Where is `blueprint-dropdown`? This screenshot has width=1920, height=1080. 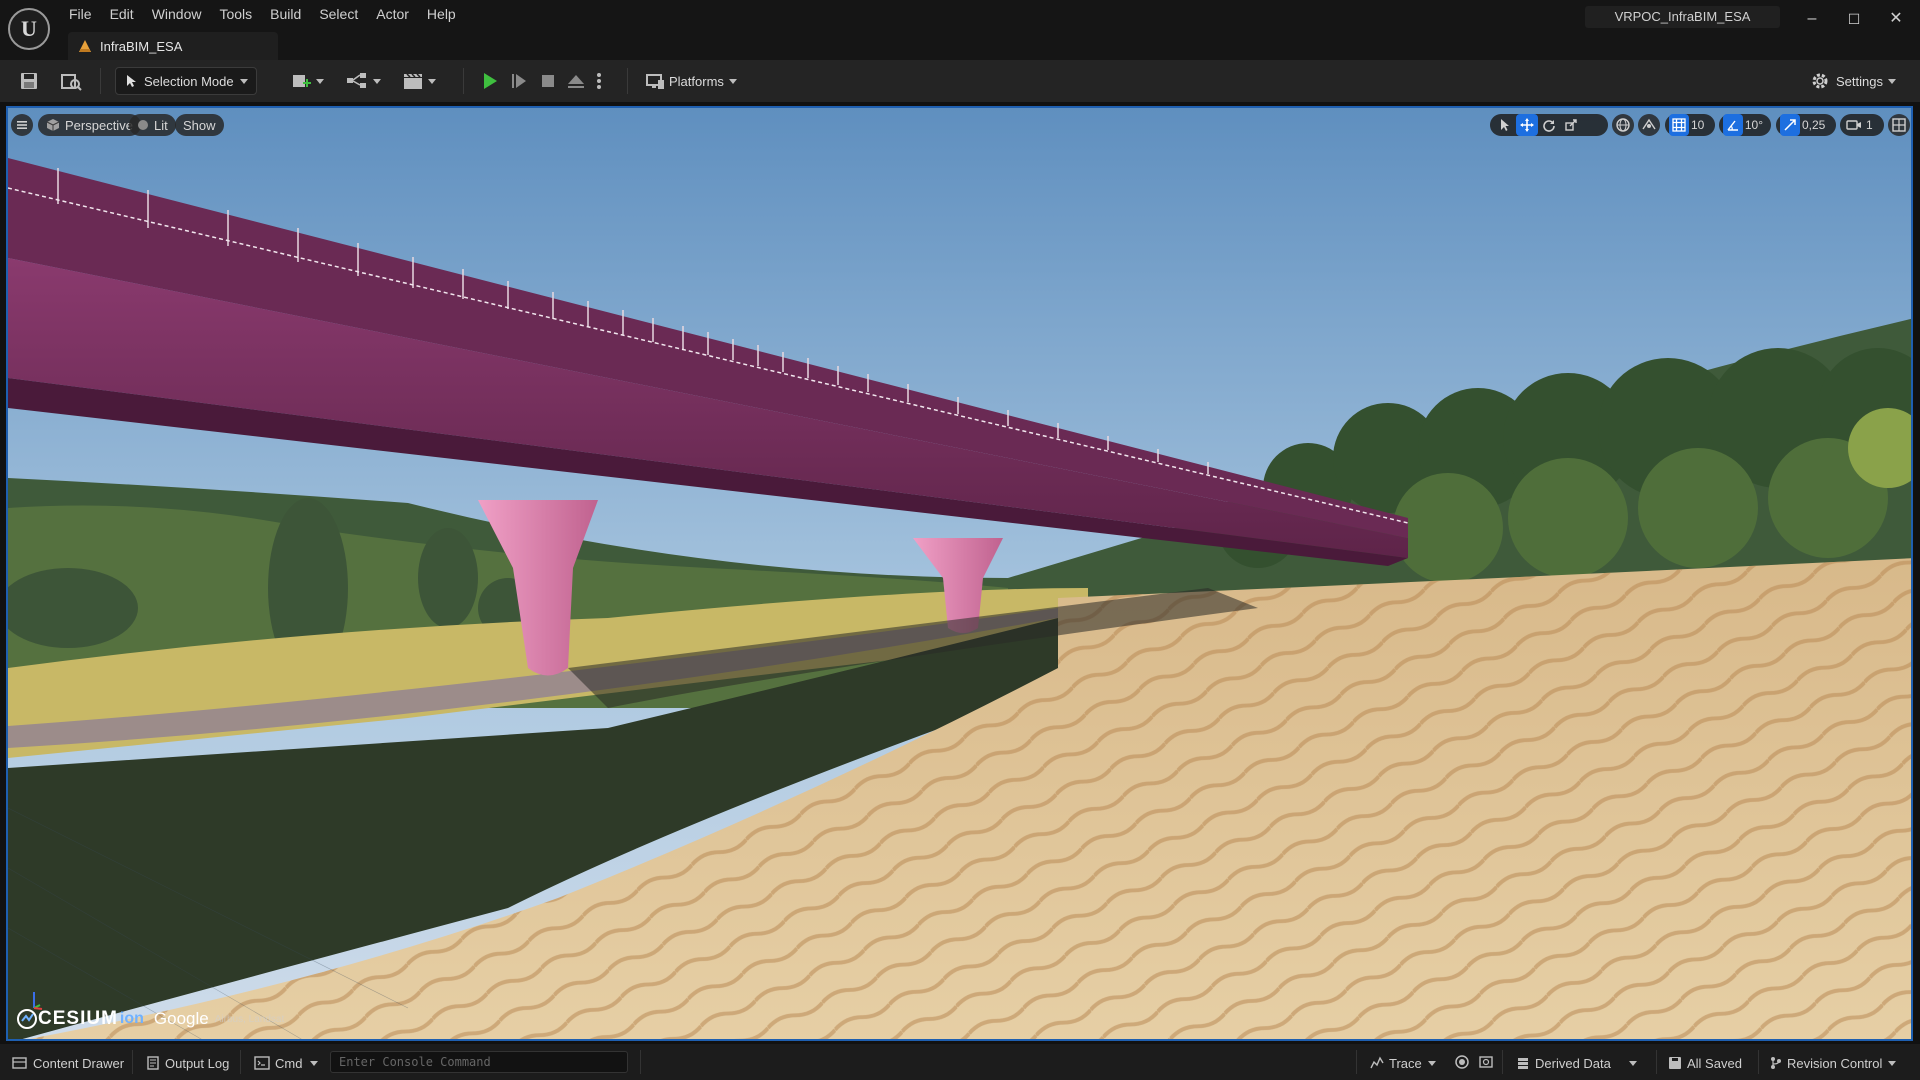 blueprint-dropdown is located at coordinates (363, 81).